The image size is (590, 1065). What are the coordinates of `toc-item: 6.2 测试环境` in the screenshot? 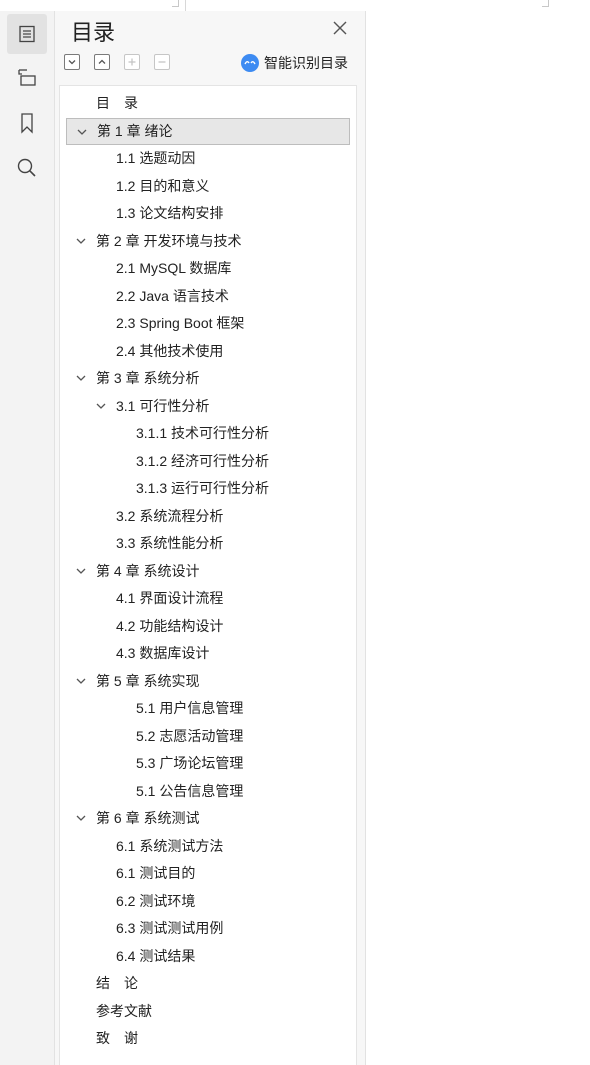 It's located at (208, 901).